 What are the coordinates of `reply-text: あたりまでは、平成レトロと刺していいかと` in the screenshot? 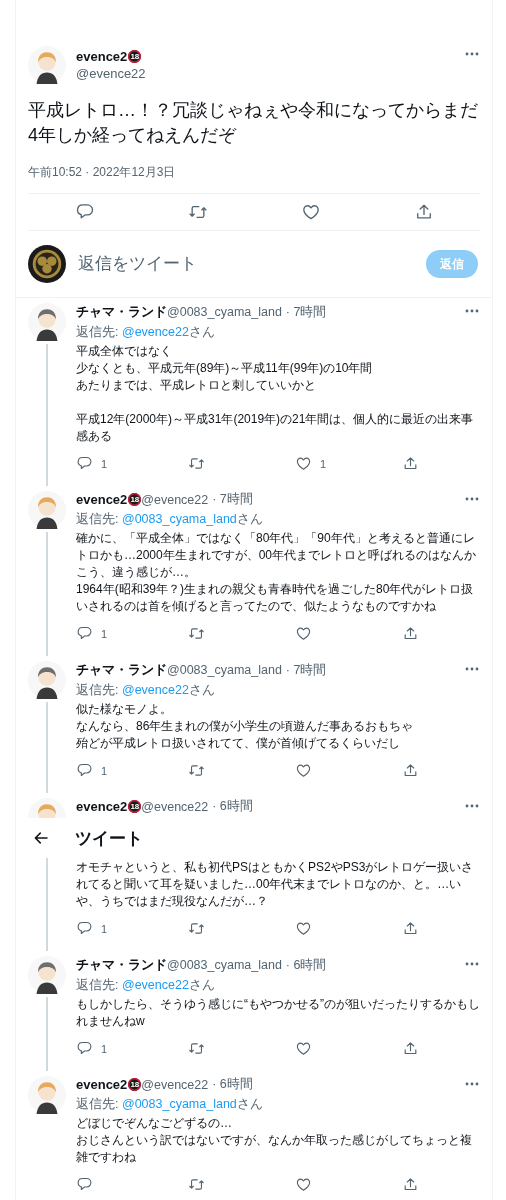 It's located at (196, 385).